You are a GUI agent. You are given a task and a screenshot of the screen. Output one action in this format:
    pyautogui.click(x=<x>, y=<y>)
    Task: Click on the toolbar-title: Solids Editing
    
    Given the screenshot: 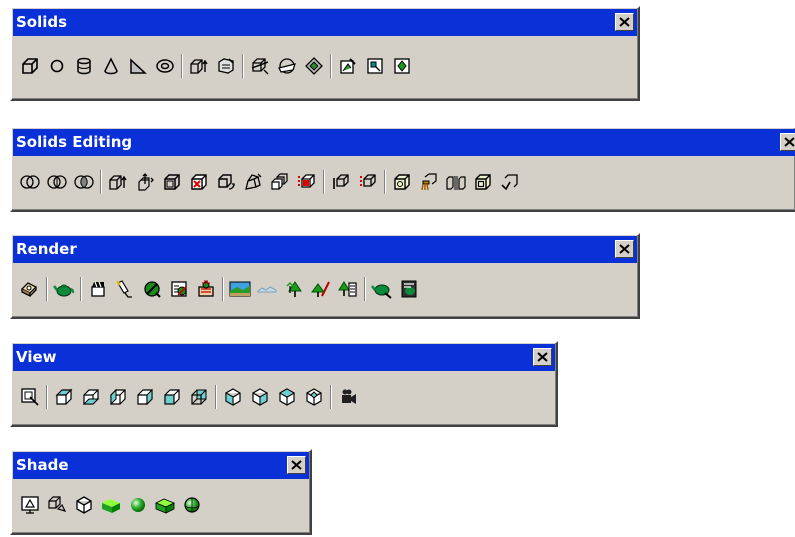 What is the action you would take?
    pyautogui.click(x=74, y=142)
    